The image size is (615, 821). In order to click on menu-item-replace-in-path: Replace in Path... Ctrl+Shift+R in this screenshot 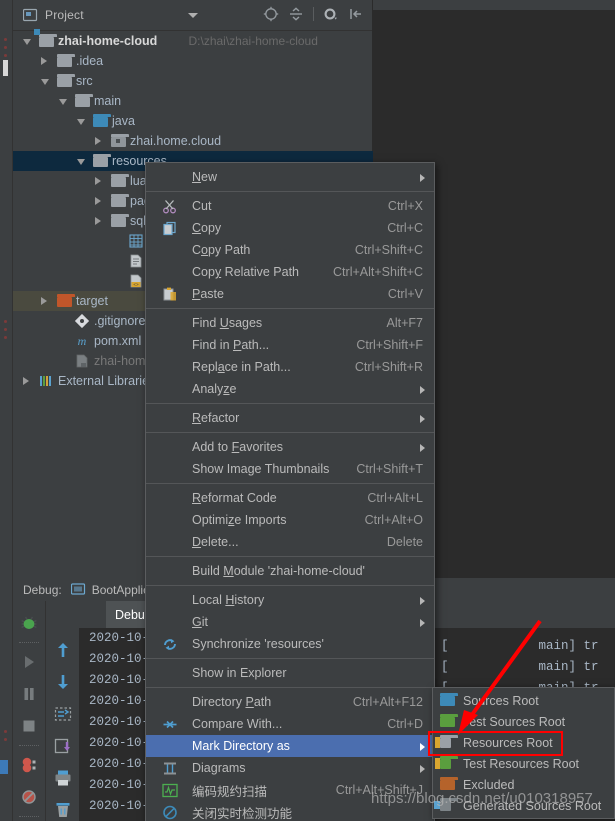, I will do `click(290, 367)`.